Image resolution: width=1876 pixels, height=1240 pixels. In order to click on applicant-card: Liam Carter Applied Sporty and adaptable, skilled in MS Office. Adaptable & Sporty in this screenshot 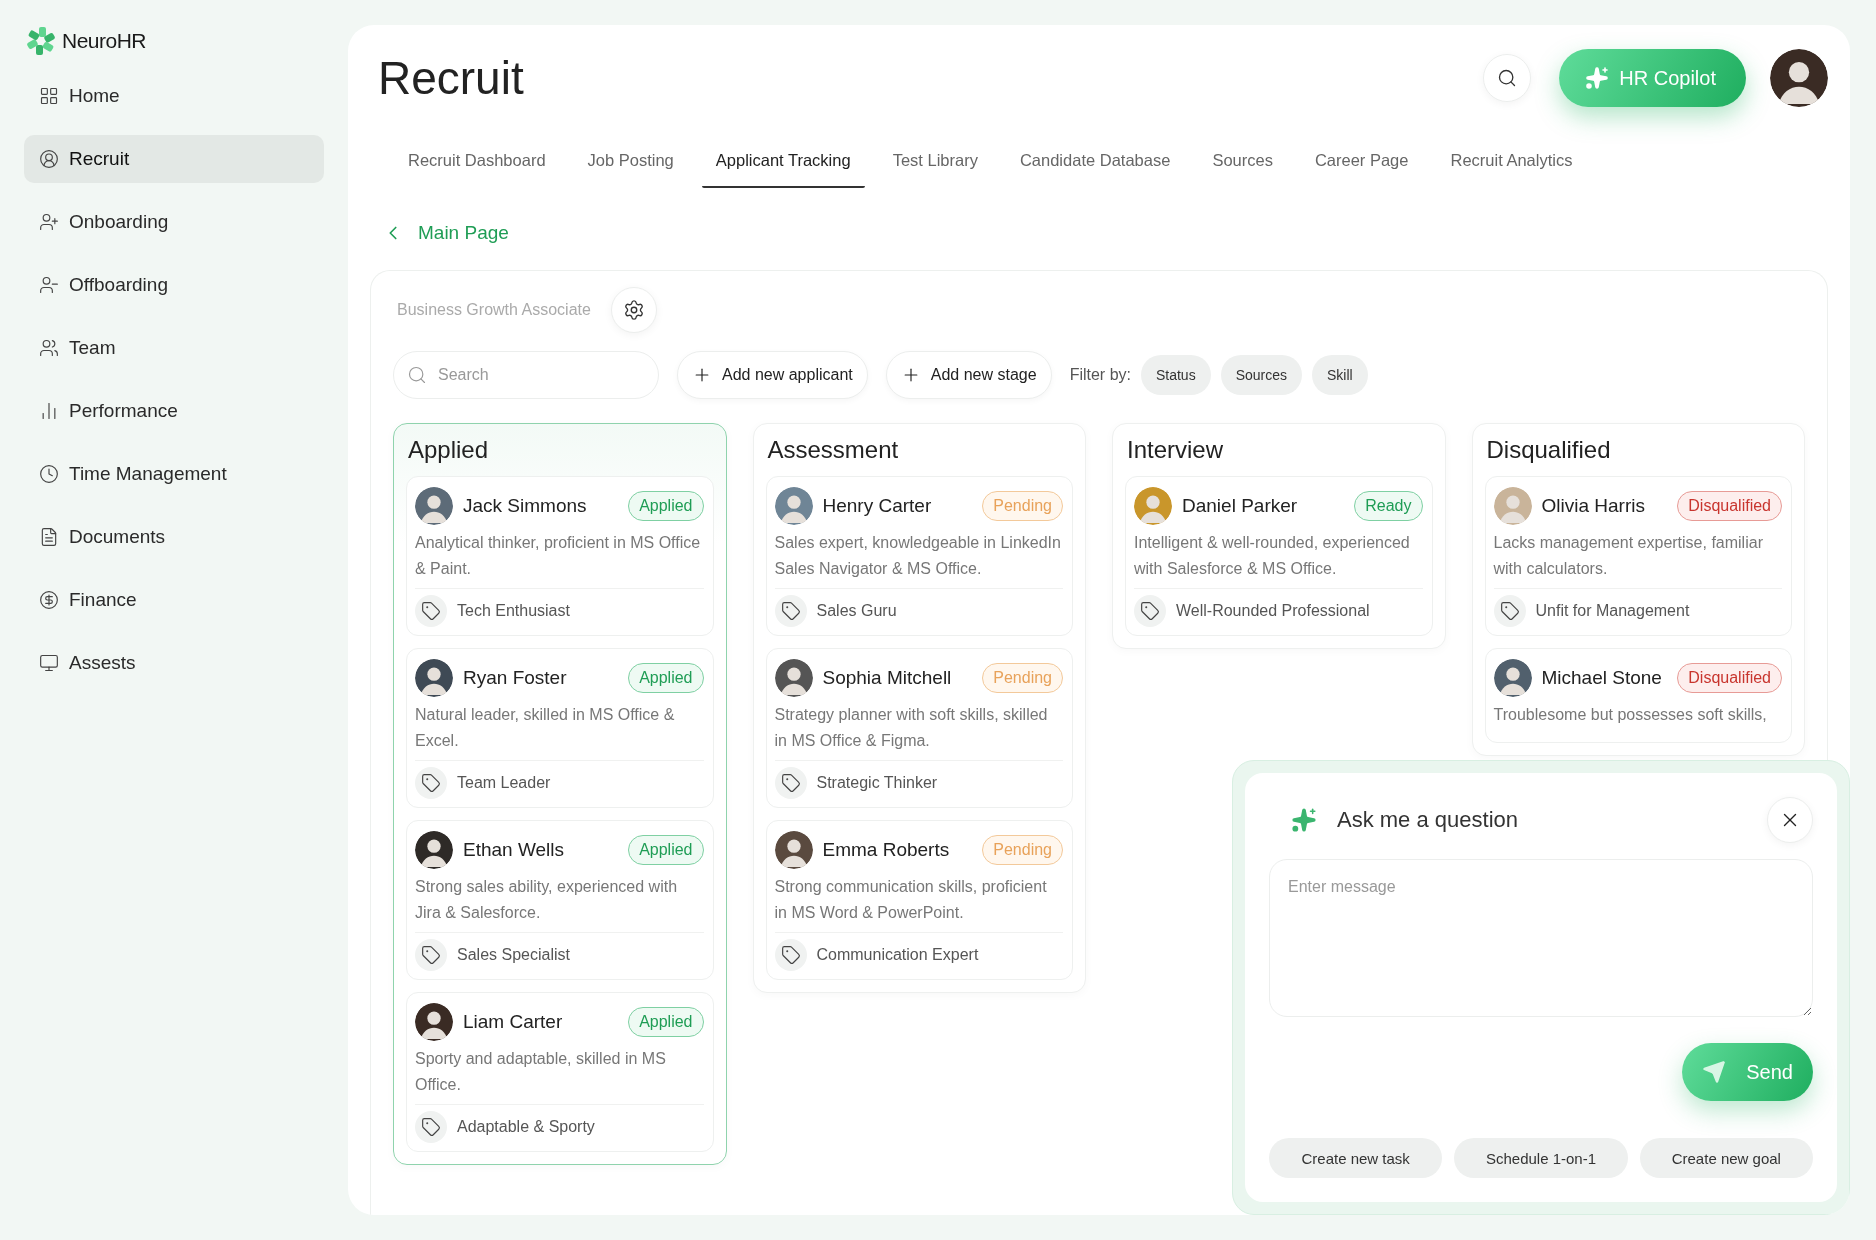, I will do `click(560, 1072)`.